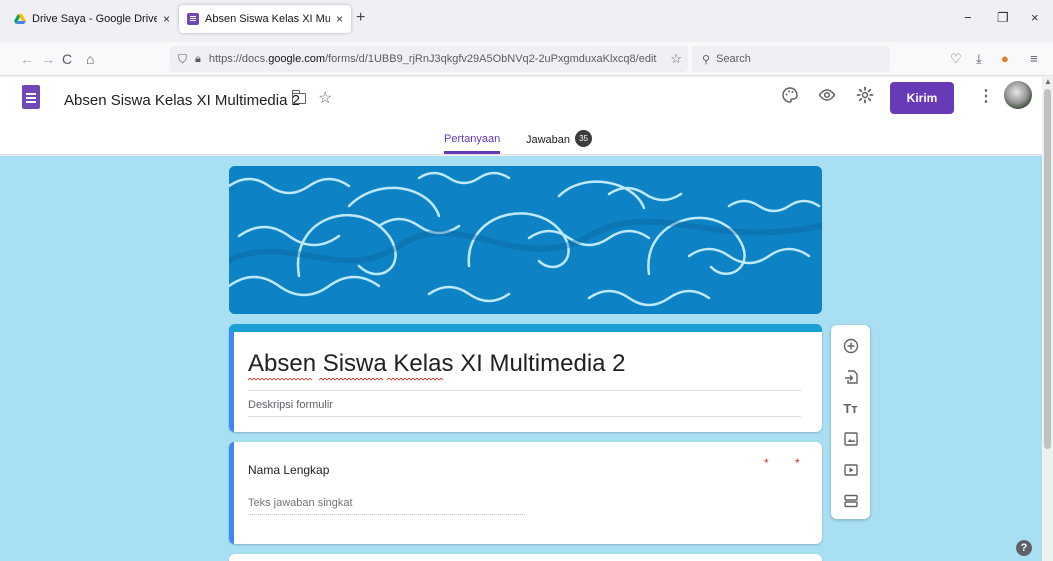 The height and width of the screenshot is (561, 1053). What do you see at coordinates (827, 97) in the screenshot?
I see `preview-eye-icon` at bounding box center [827, 97].